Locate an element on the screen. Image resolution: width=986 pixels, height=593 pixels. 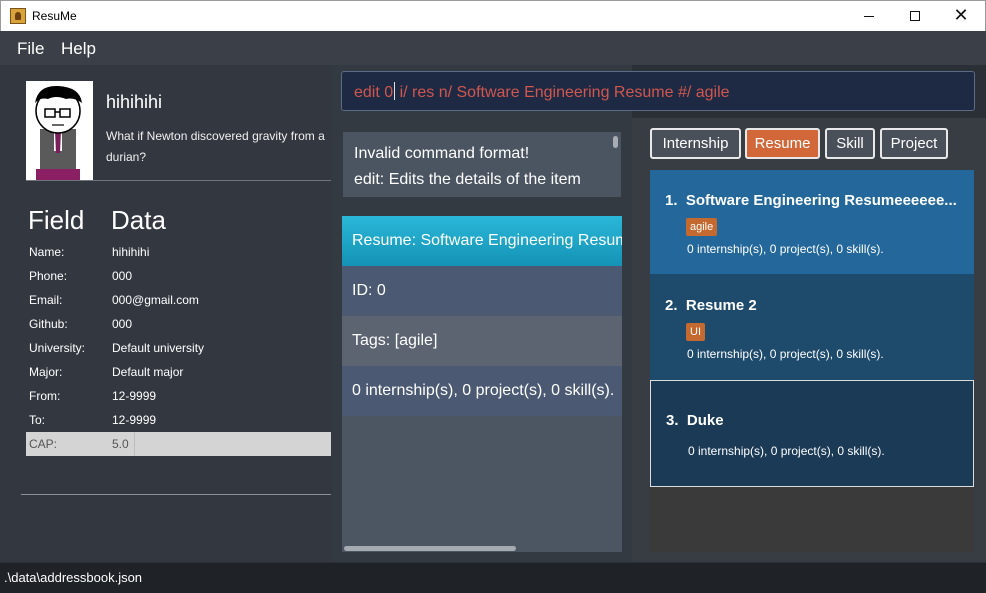
row-label: Email: is located at coordinates (46, 300).